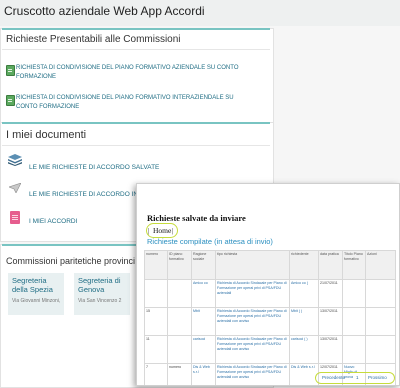 The width and height of the screenshot is (400, 388). I want to click on requests-divider, so click(136, 49).